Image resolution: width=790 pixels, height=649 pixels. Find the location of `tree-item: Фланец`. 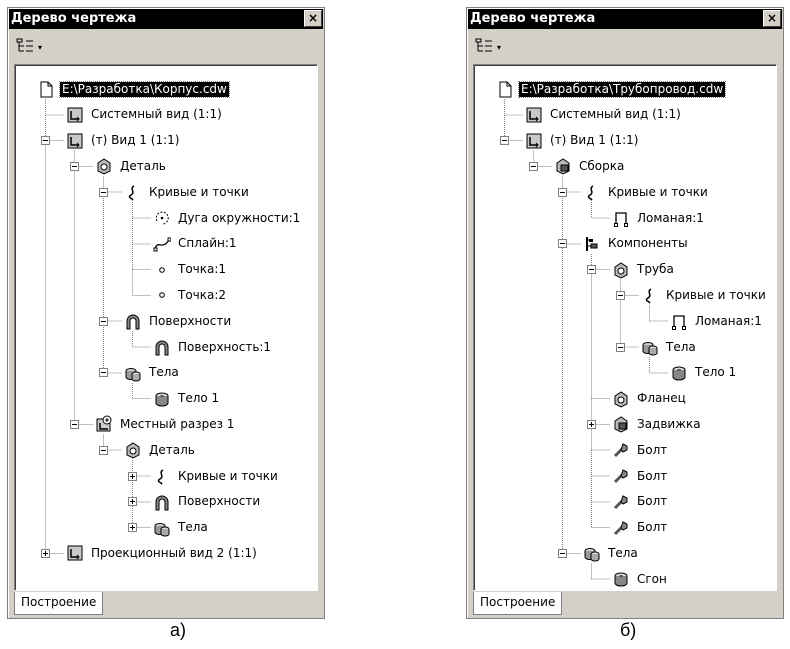

tree-item: Фланец is located at coordinates (650, 399).